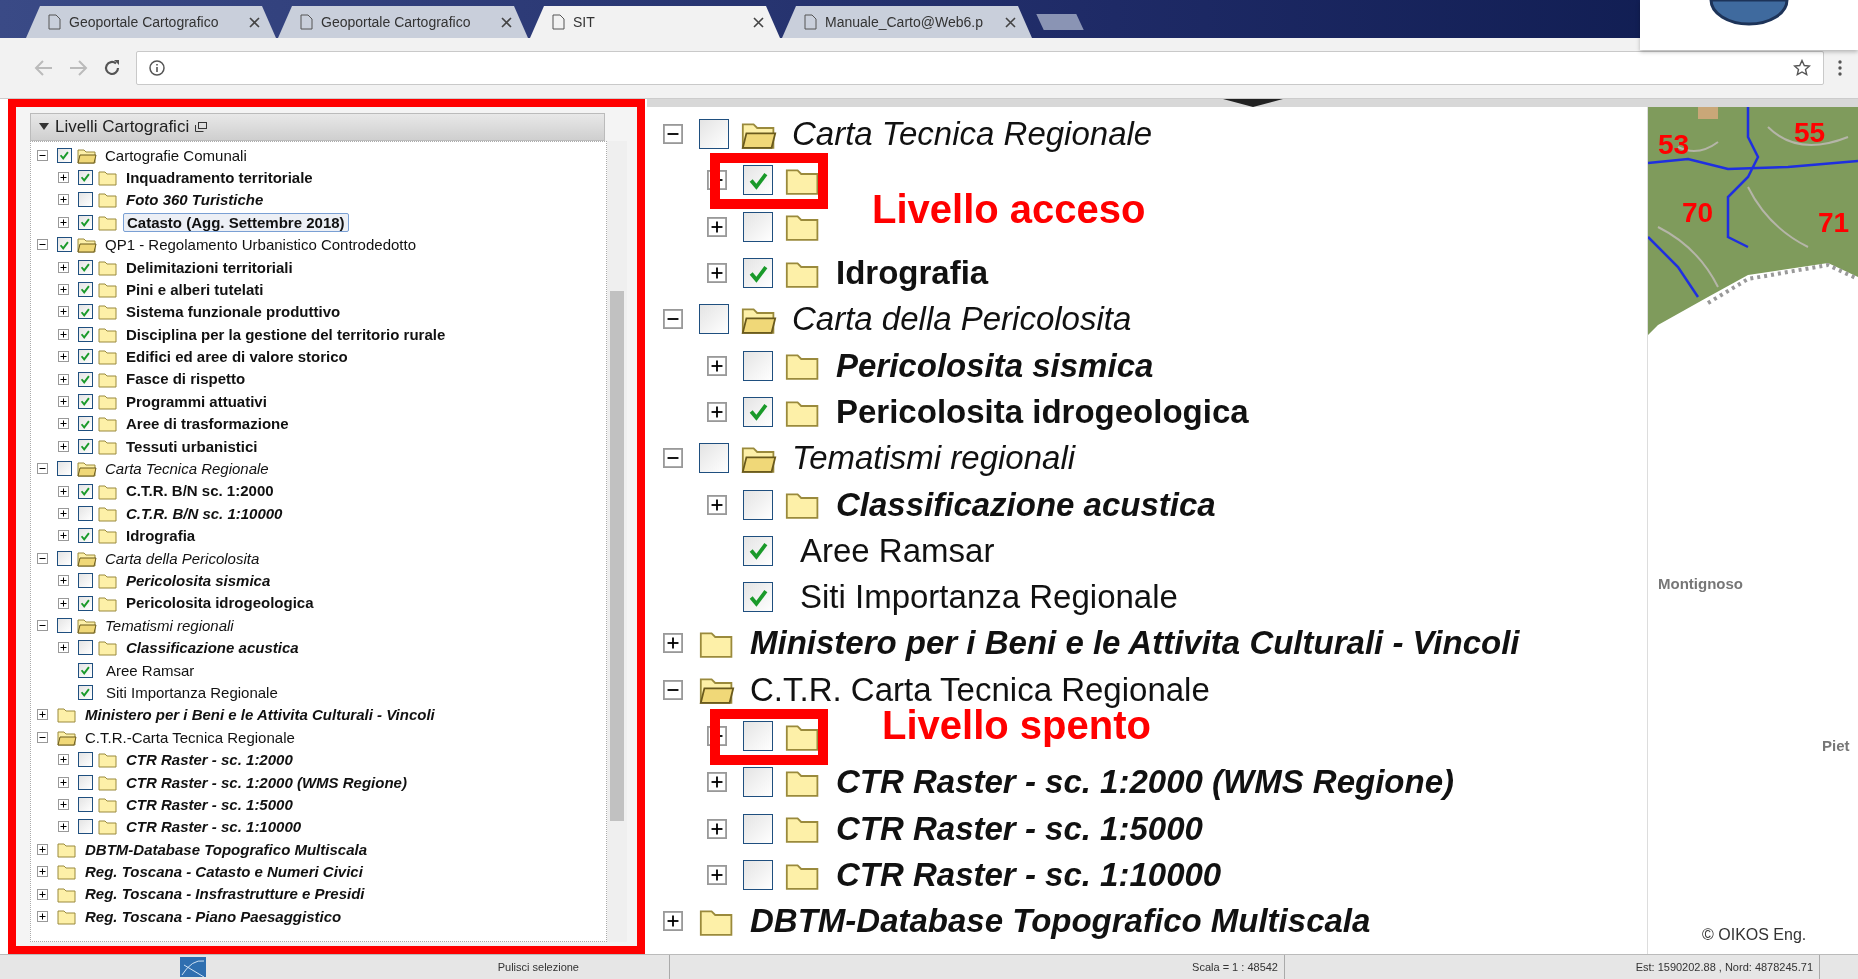 The width and height of the screenshot is (1858, 979). What do you see at coordinates (195, 289) in the screenshot?
I see `layer-label: Pini e alberi tutelati` at bounding box center [195, 289].